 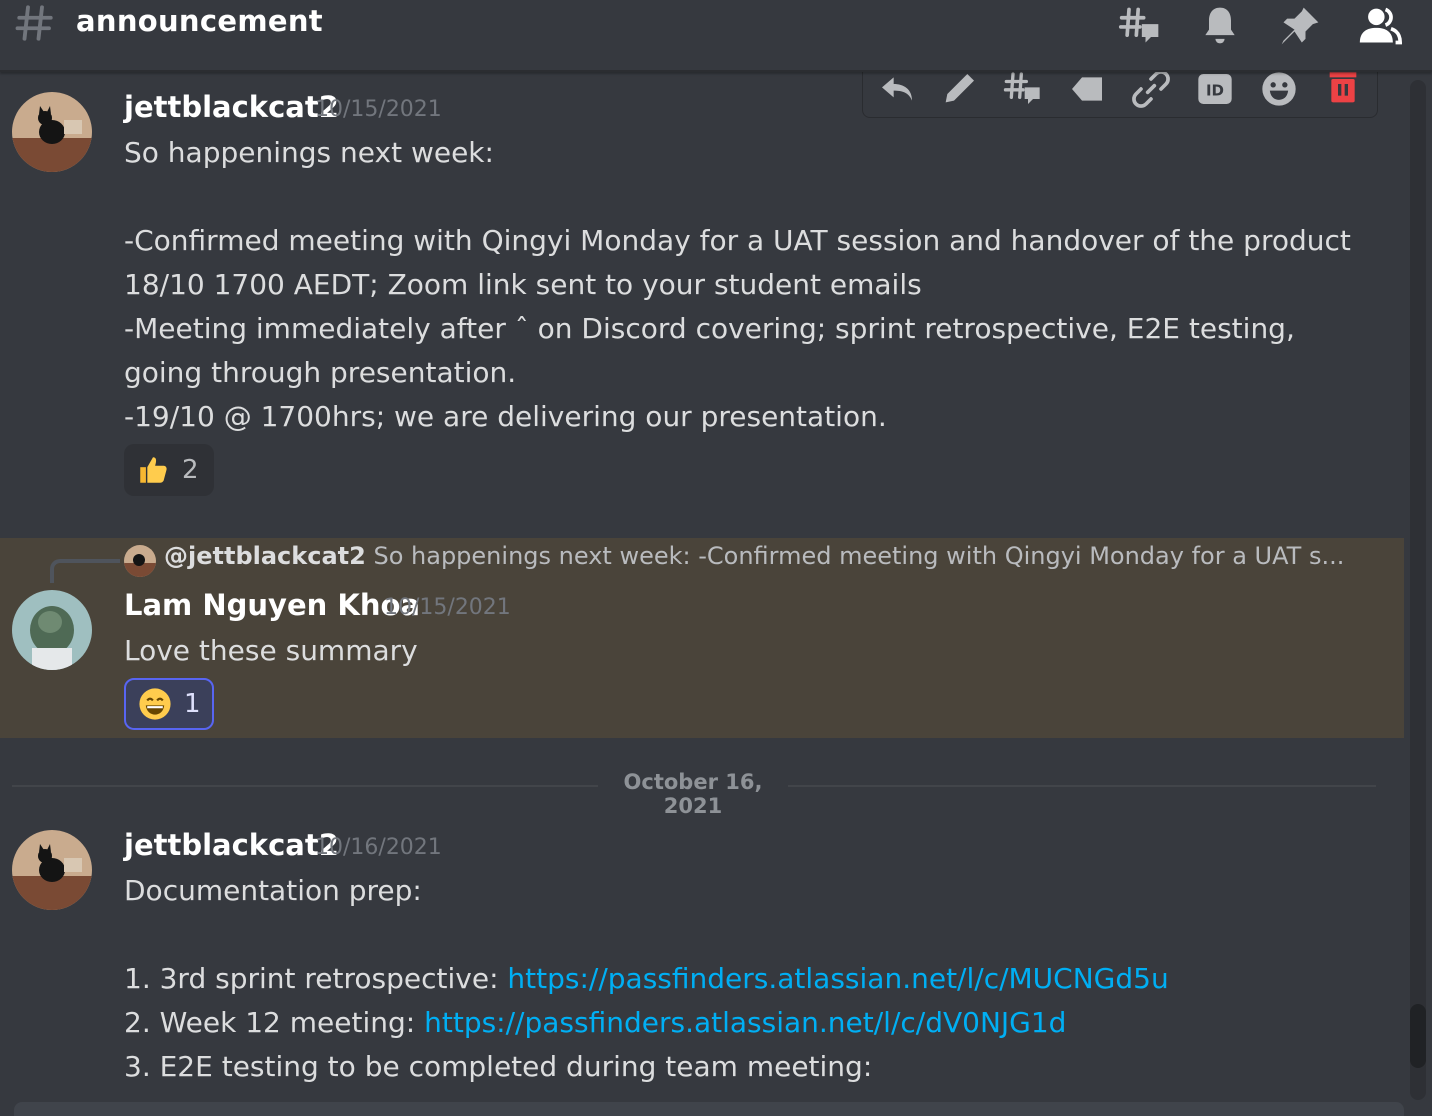 What do you see at coordinates (320, 372) in the screenshot?
I see `message-text-line: going through presentation.` at bounding box center [320, 372].